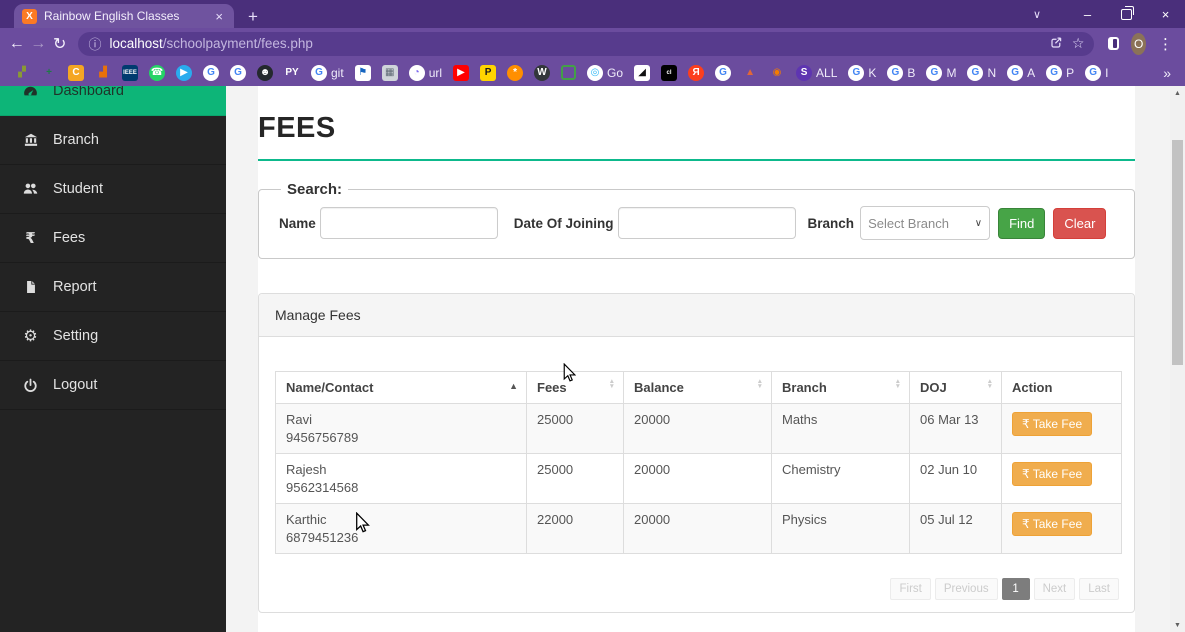  I want to click on side-panel-icon, so click(1114, 43).